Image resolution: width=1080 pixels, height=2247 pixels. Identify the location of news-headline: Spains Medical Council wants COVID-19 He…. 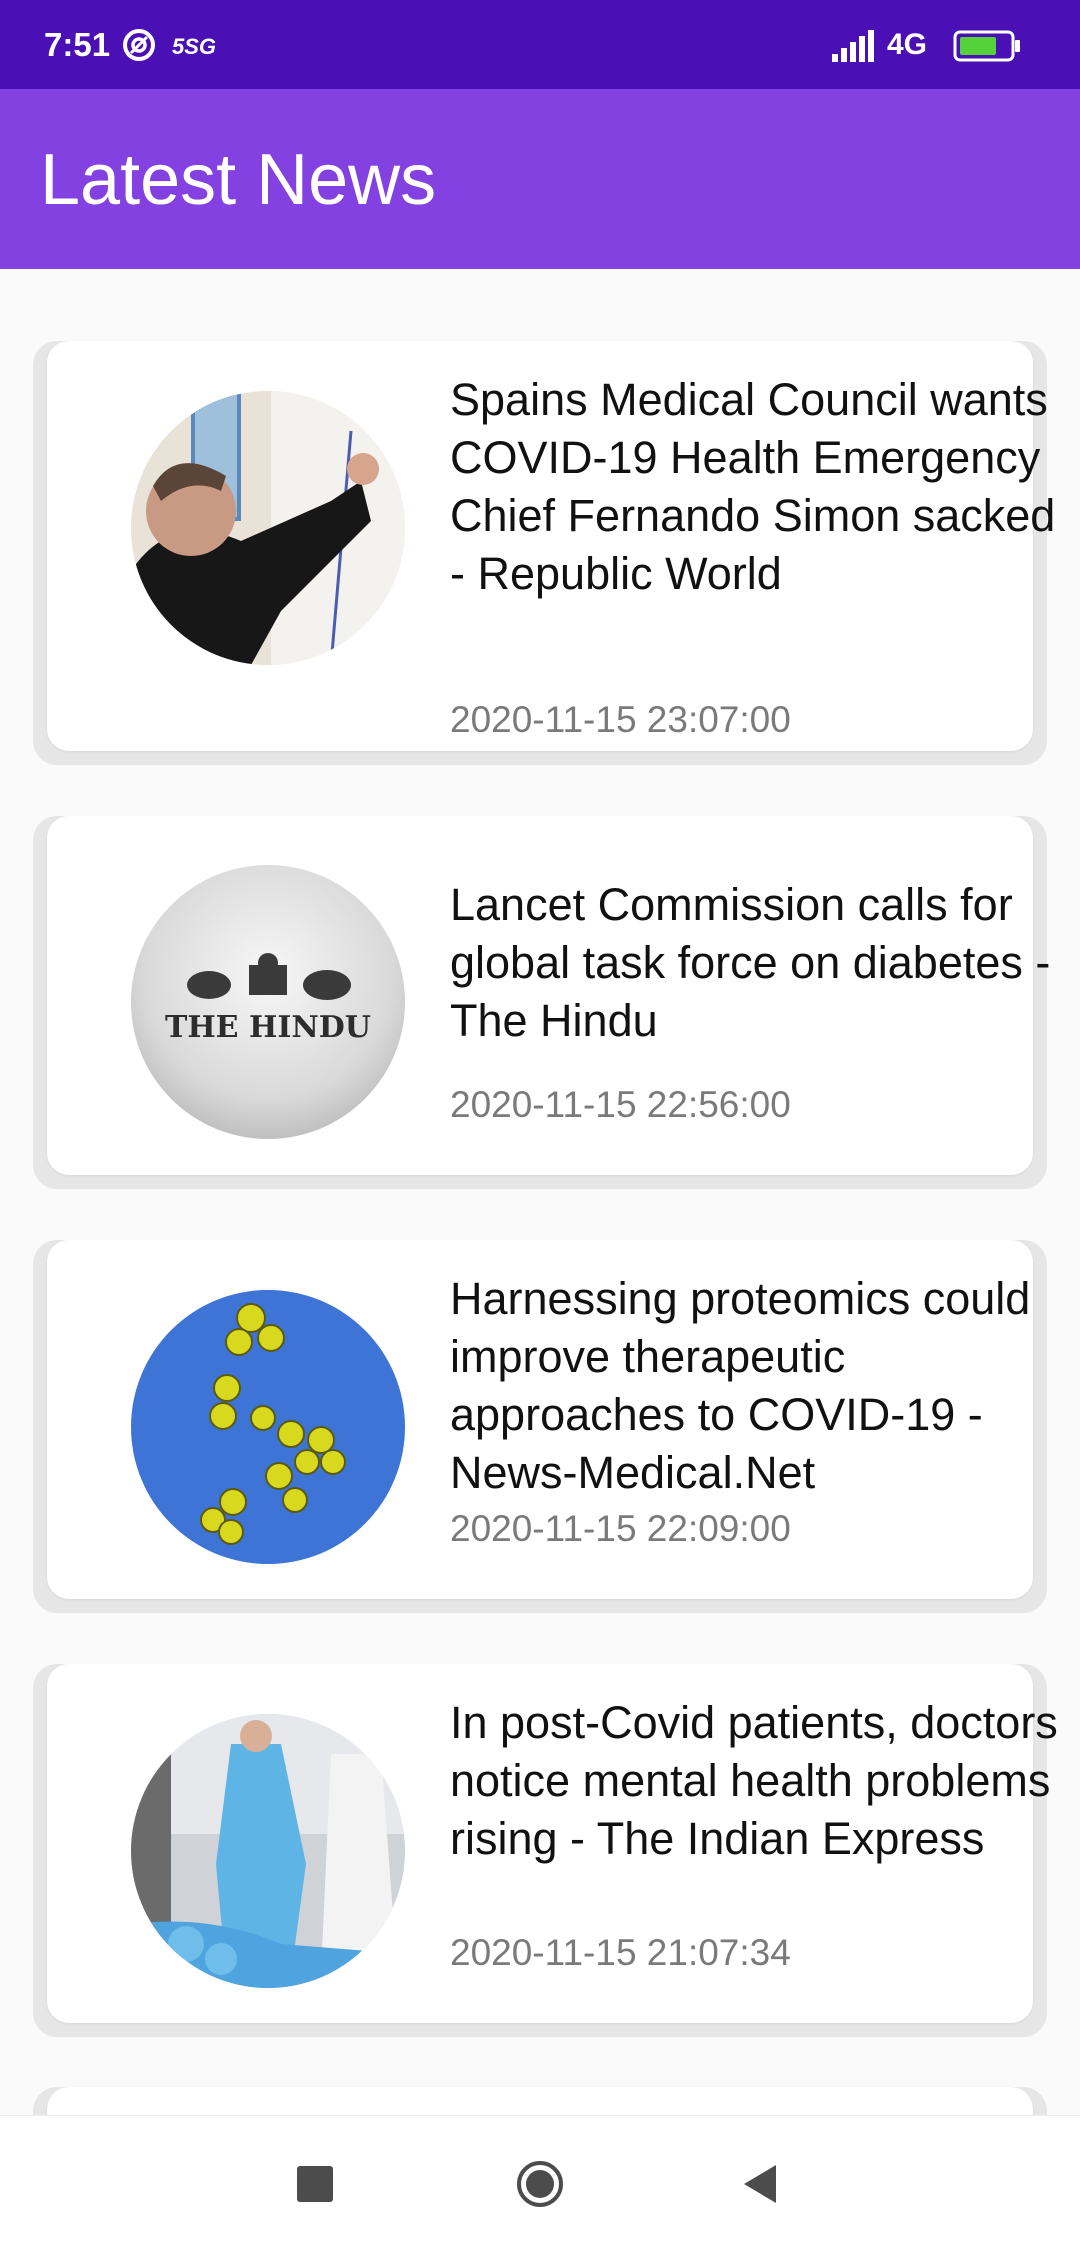
(753, 486).